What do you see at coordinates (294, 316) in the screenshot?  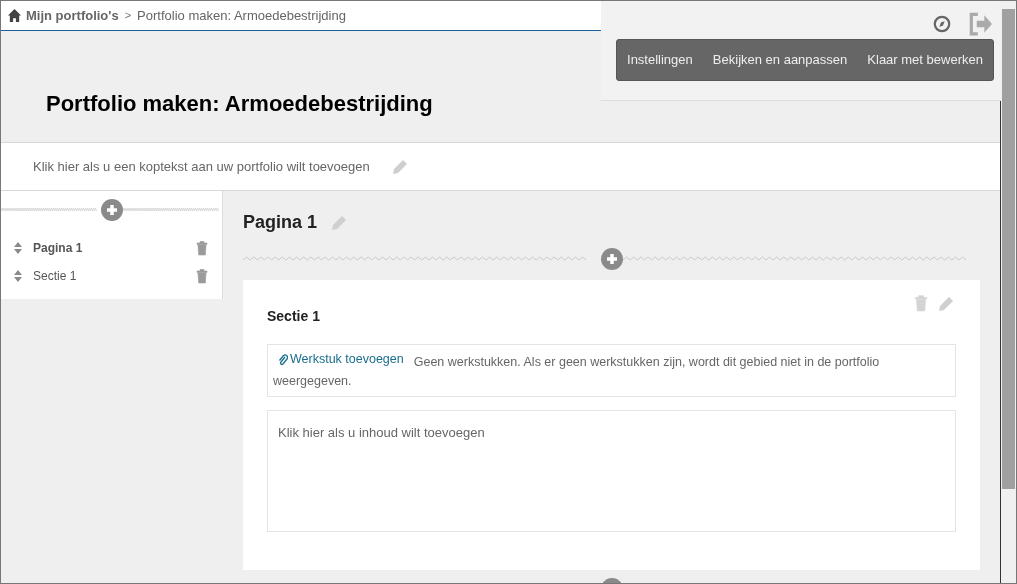 I see `section-title: Sectie 1` at bounding box center [294, 316].